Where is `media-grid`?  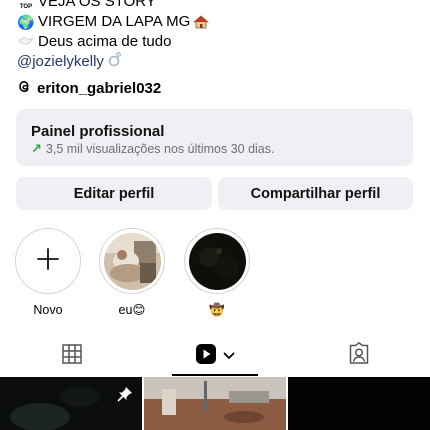
media-grid is located at coordinates (215, 403).